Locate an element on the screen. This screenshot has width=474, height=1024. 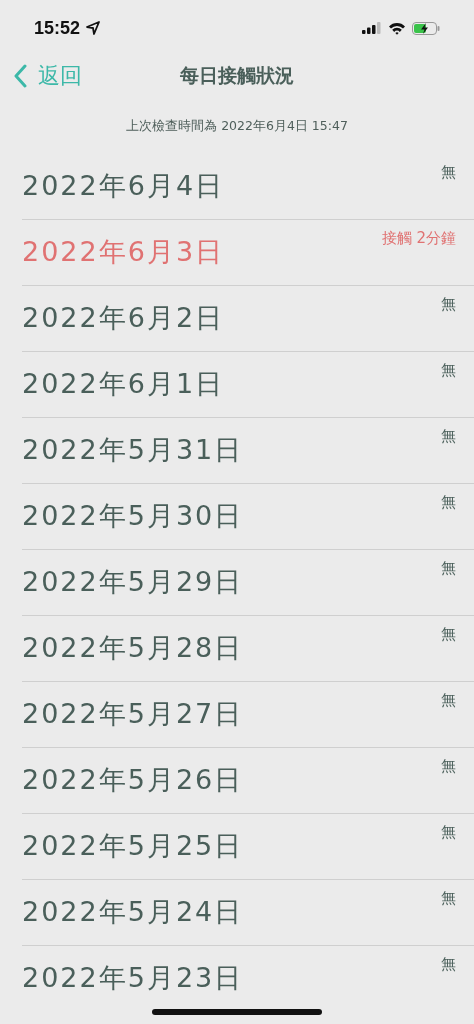
day-row: 2022年5月28日 無 is located at coordinates (248, 649).